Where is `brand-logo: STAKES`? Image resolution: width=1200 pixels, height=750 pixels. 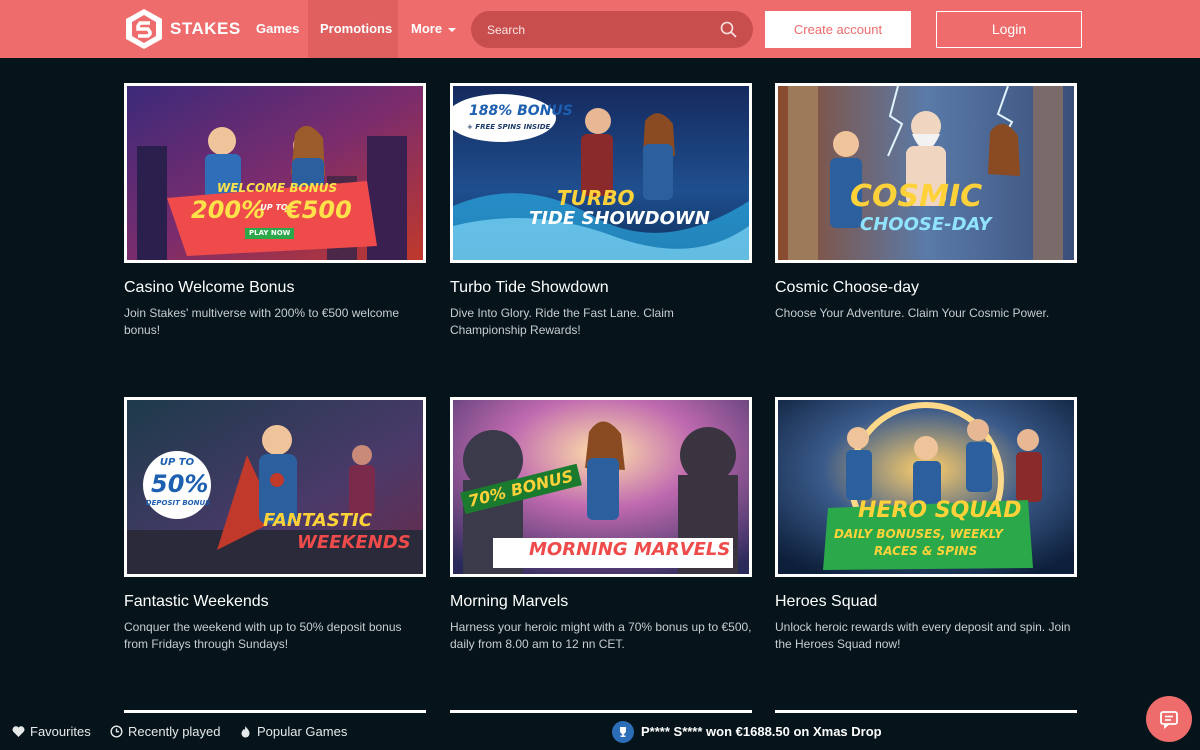 brand-logo: STAKES is located at coordinates (183, 29).